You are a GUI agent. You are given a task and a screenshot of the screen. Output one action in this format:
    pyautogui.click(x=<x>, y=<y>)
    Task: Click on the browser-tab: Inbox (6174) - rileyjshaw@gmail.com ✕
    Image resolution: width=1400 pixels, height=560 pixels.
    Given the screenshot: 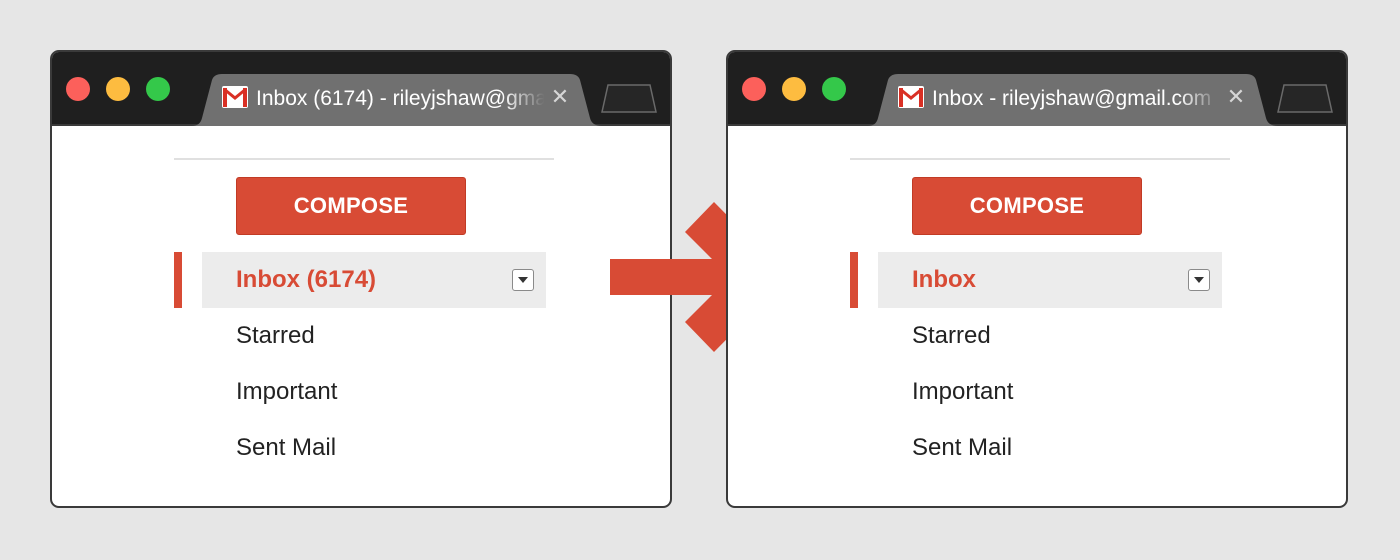 What is the action you would take?
    pyautogui.click(x=397, y=100)
    